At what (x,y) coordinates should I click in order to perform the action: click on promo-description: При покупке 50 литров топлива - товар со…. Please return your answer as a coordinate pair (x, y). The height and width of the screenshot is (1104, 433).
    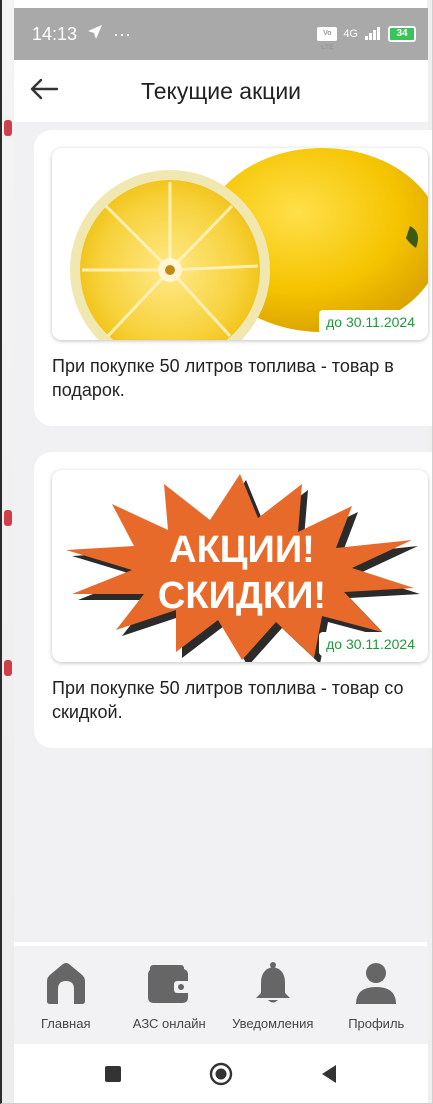
    Looking at the image, I should click on (228, 700).